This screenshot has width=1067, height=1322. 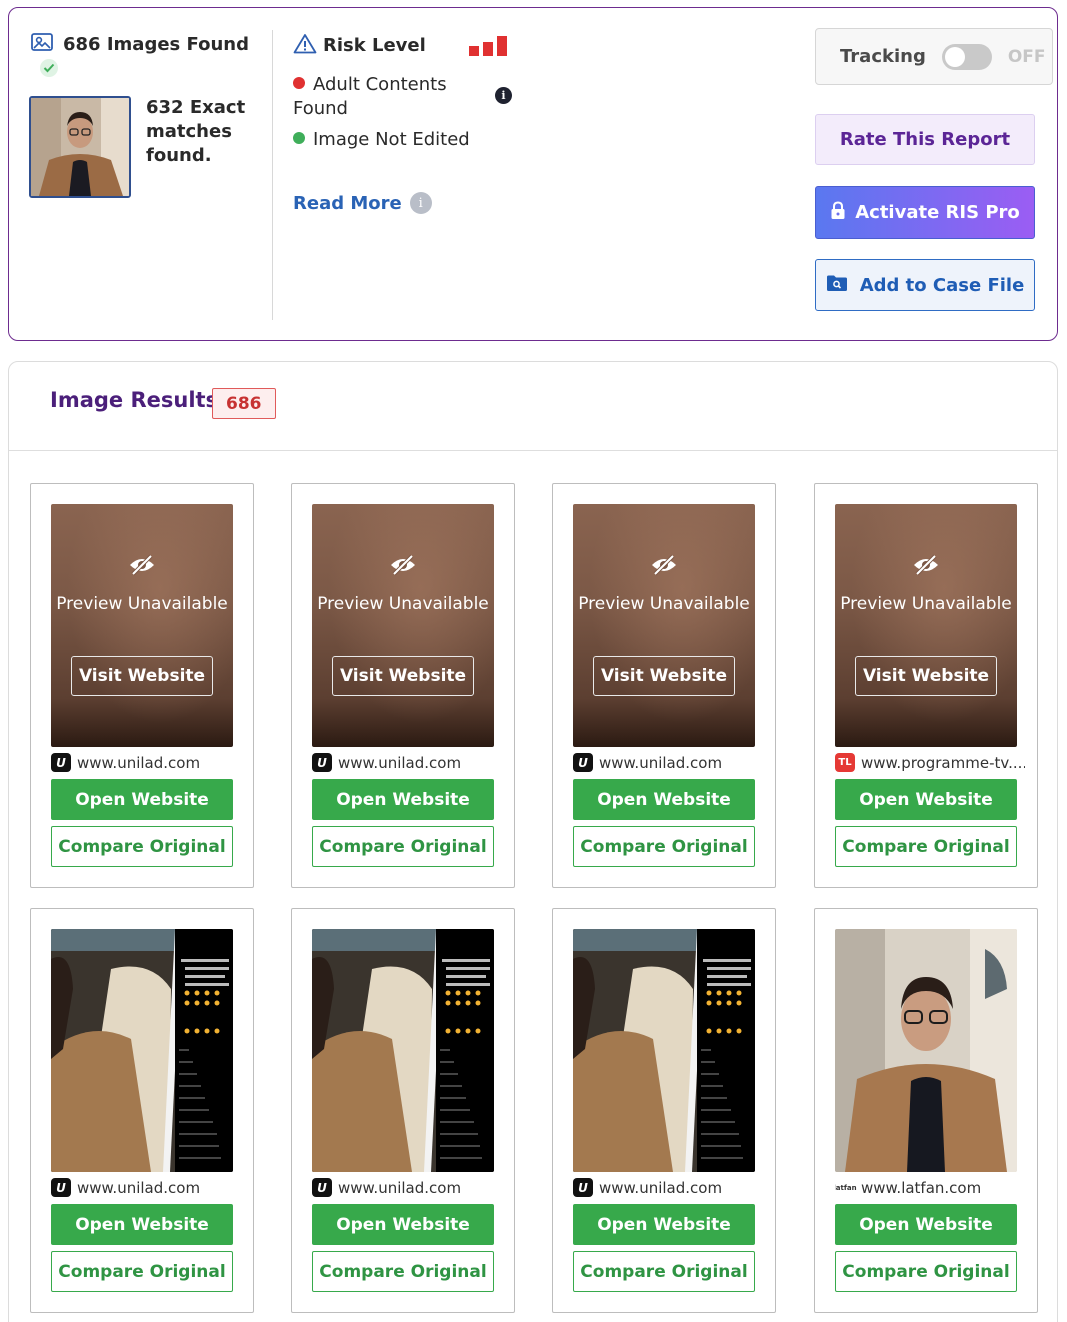 What do you see at coordinates (1026, 56) in the screenshot?
I see `tracking-state: OFF` at bounding box center [1026, 56].